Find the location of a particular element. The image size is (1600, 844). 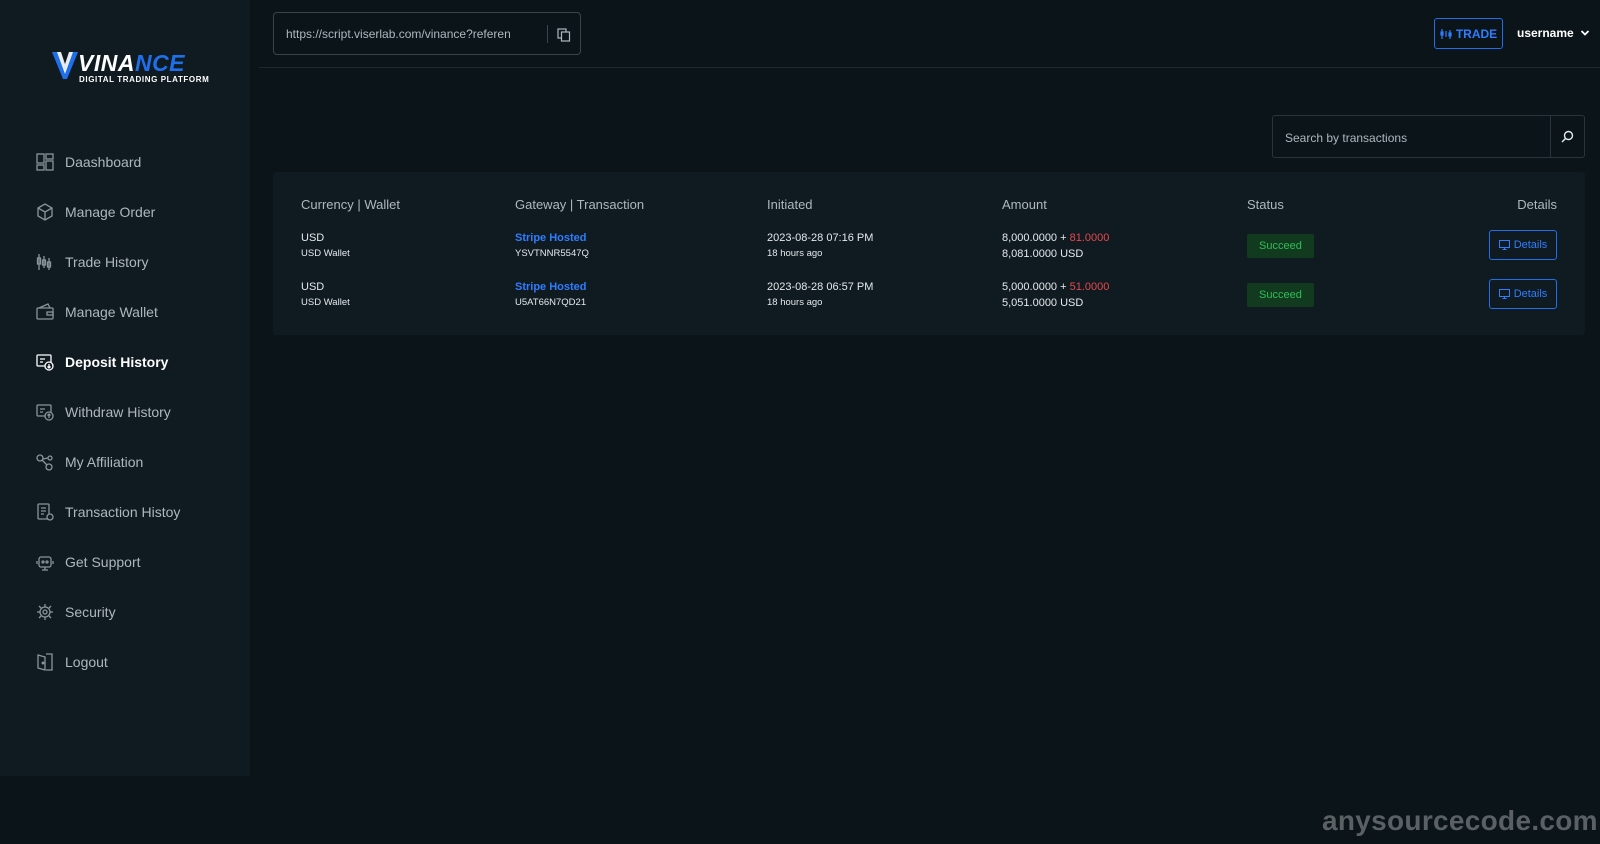

sidebar-item-logout: Logout is located at coordinates (125, 662).